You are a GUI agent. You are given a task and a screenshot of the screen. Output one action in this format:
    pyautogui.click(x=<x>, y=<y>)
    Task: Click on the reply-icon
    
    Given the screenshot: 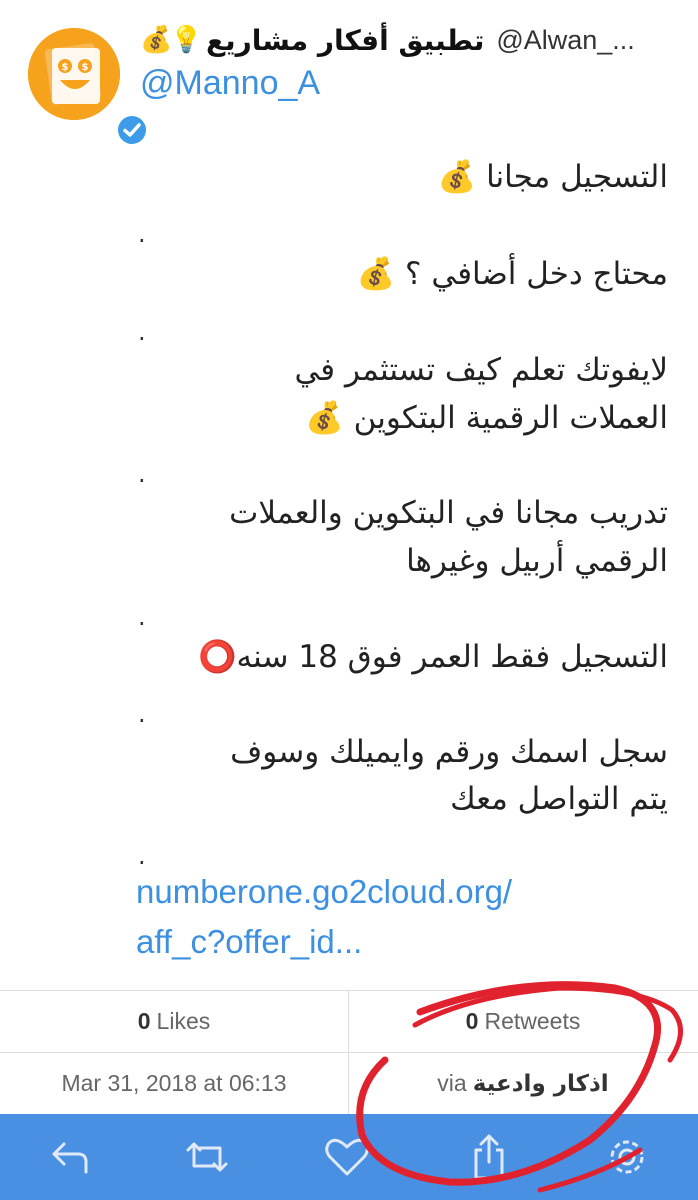 What is the action you would take?
    pyautogui.click(x=70, y=1158)
    